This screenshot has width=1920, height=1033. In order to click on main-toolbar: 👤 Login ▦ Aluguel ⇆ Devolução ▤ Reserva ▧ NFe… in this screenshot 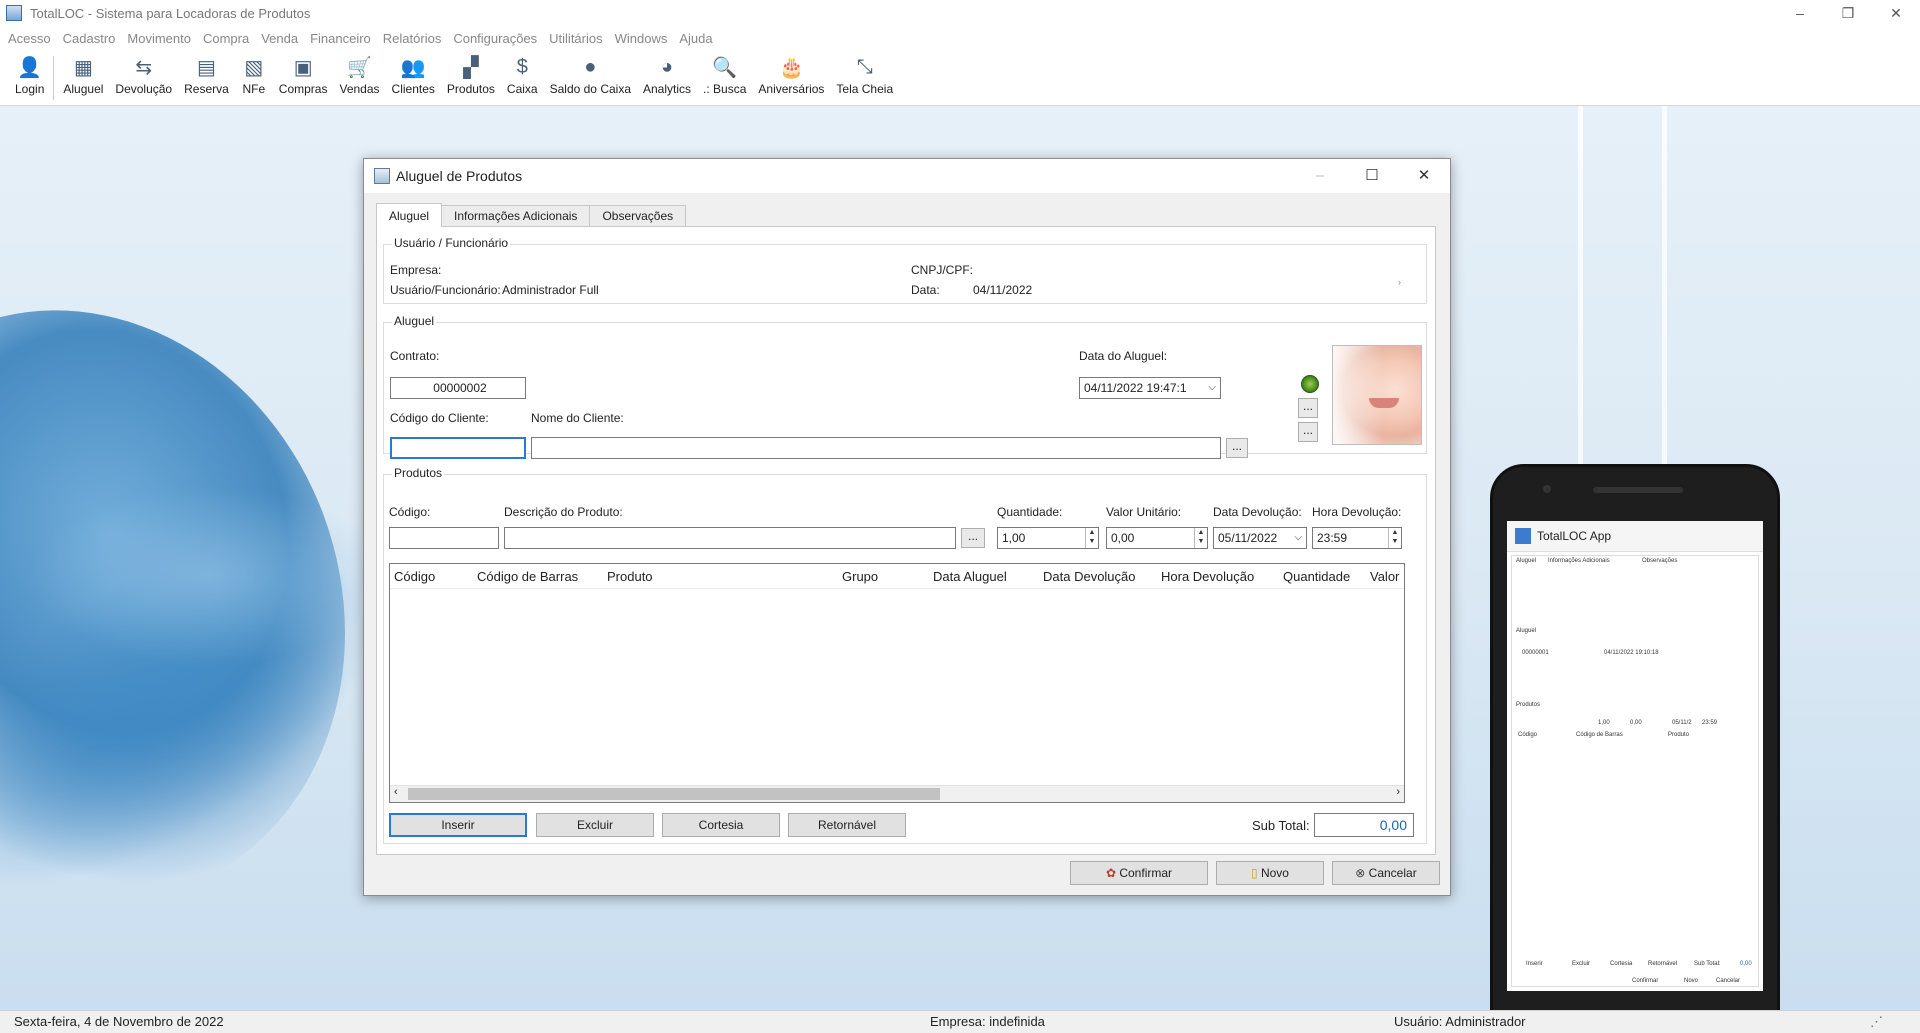, I will do `click(960, 78)`.